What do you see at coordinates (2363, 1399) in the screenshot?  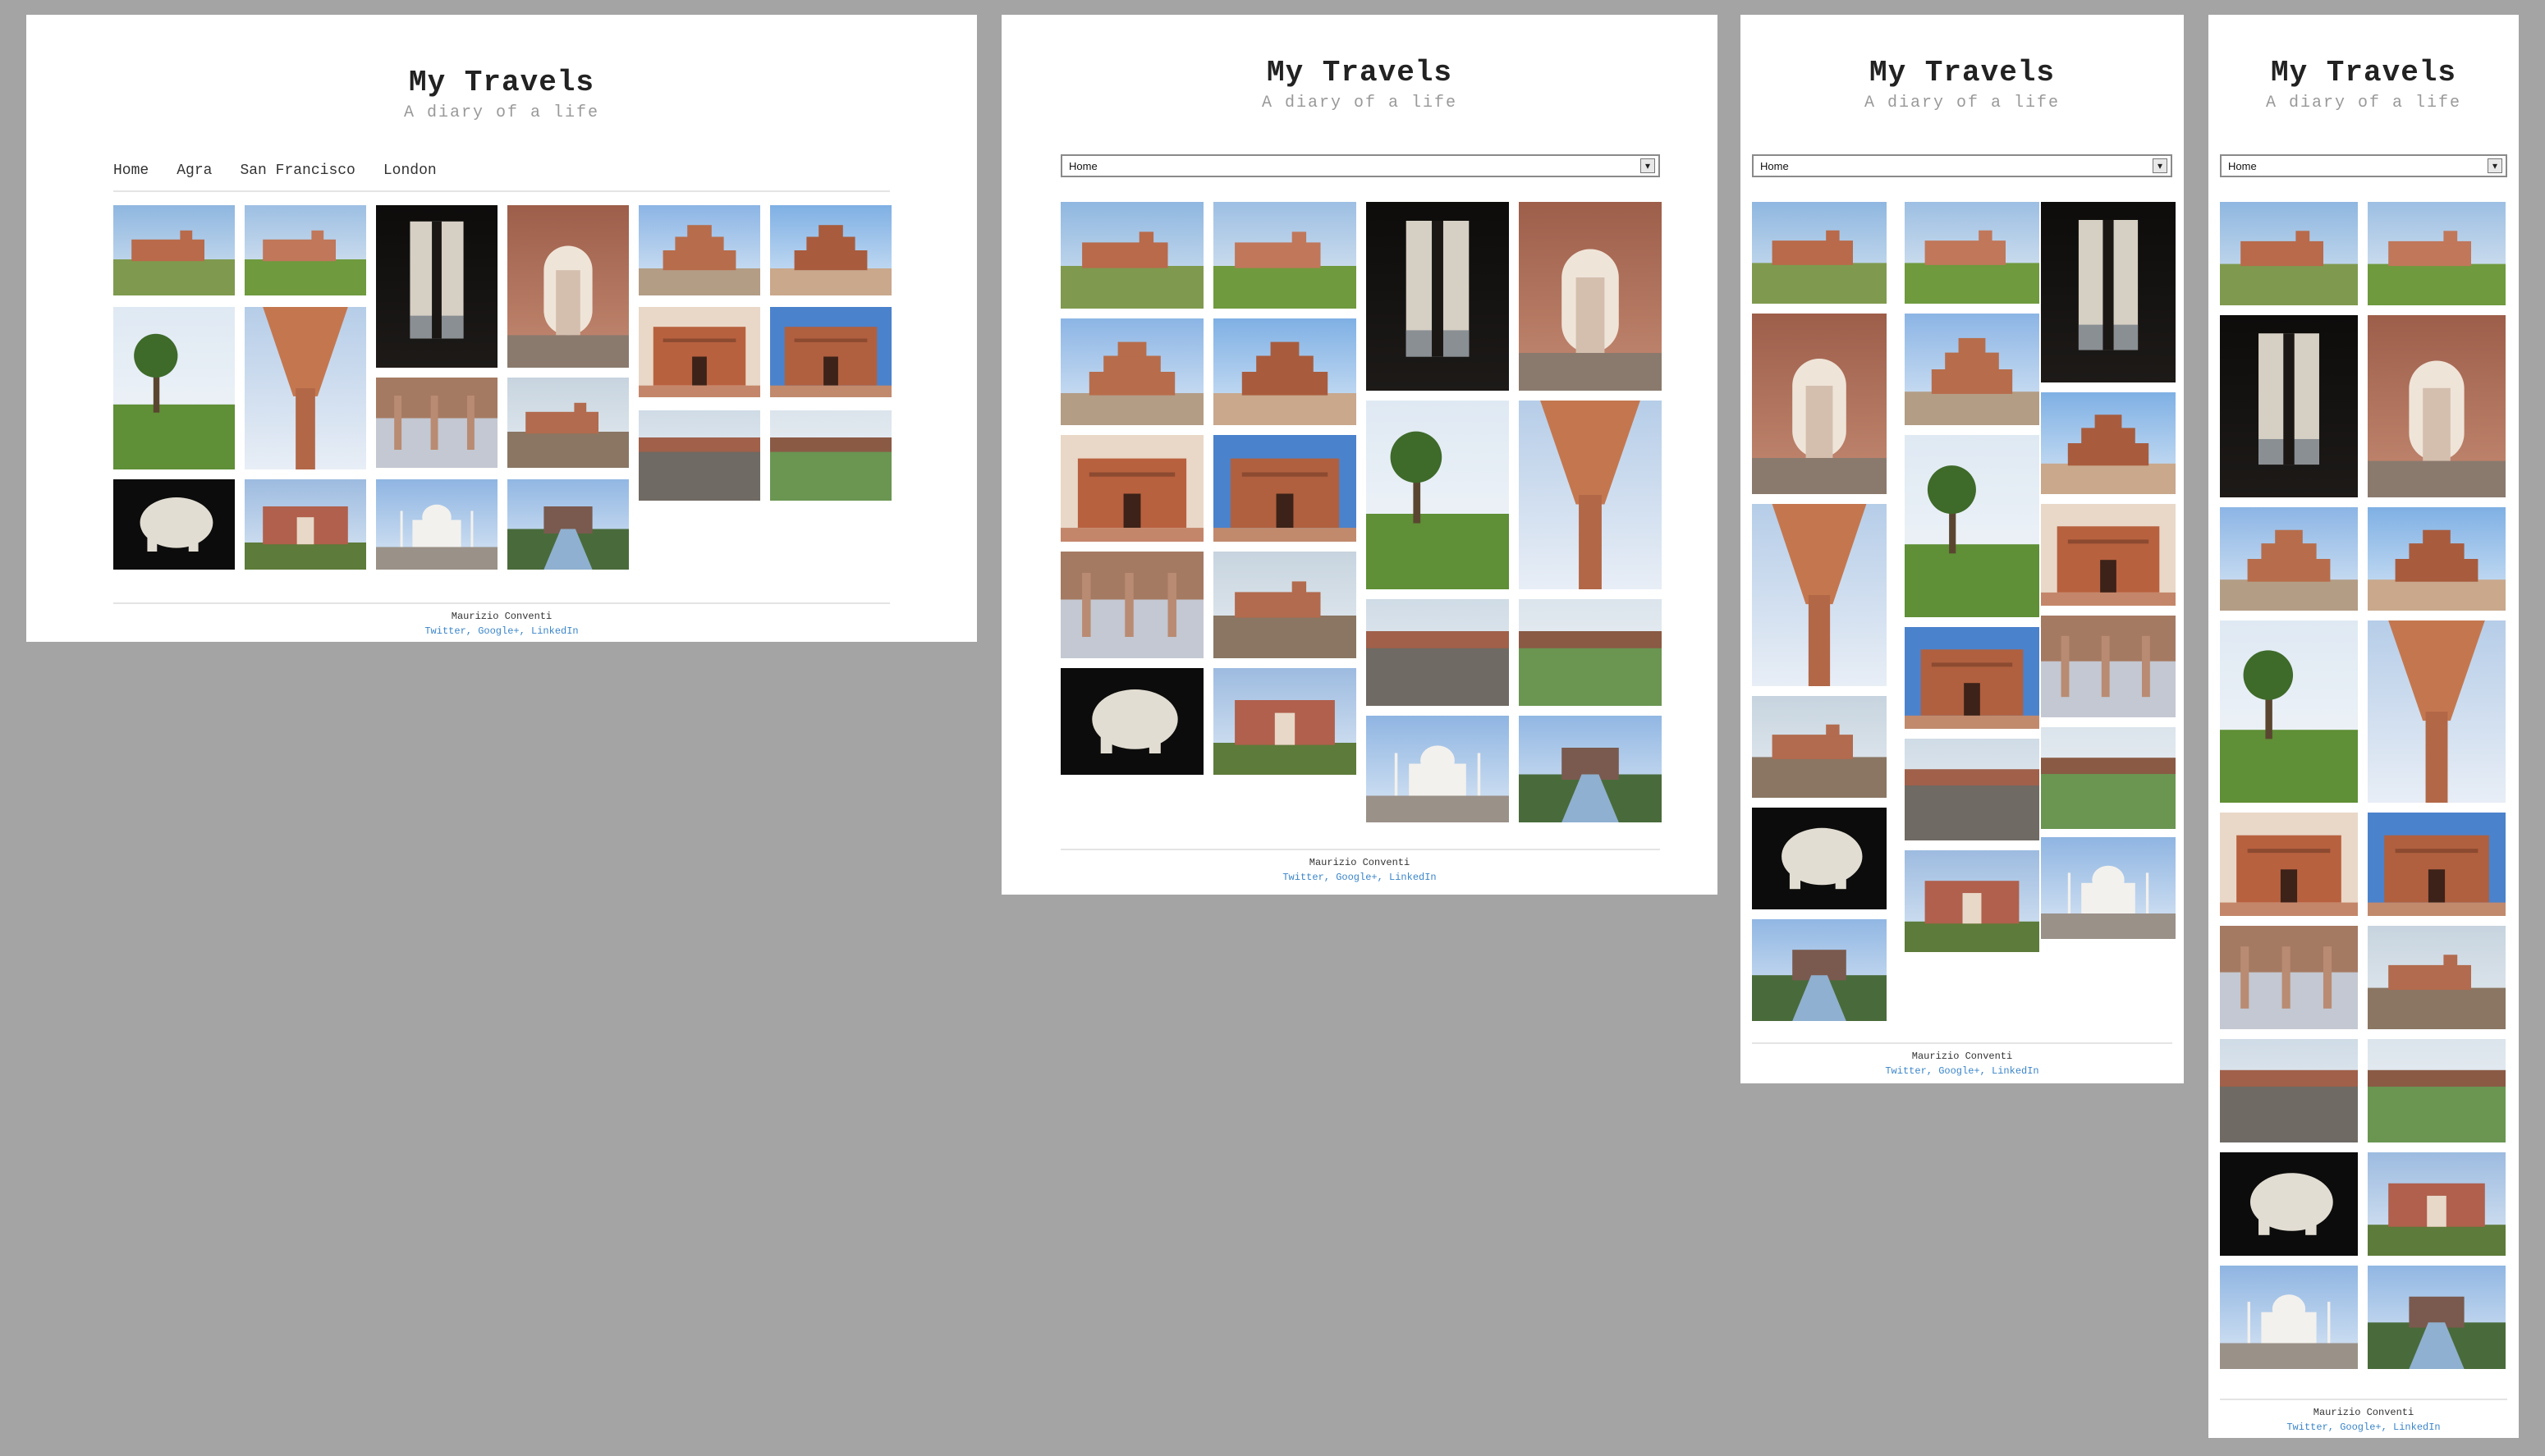 I see `footer-divider` at bounding box center [2363, 1399].